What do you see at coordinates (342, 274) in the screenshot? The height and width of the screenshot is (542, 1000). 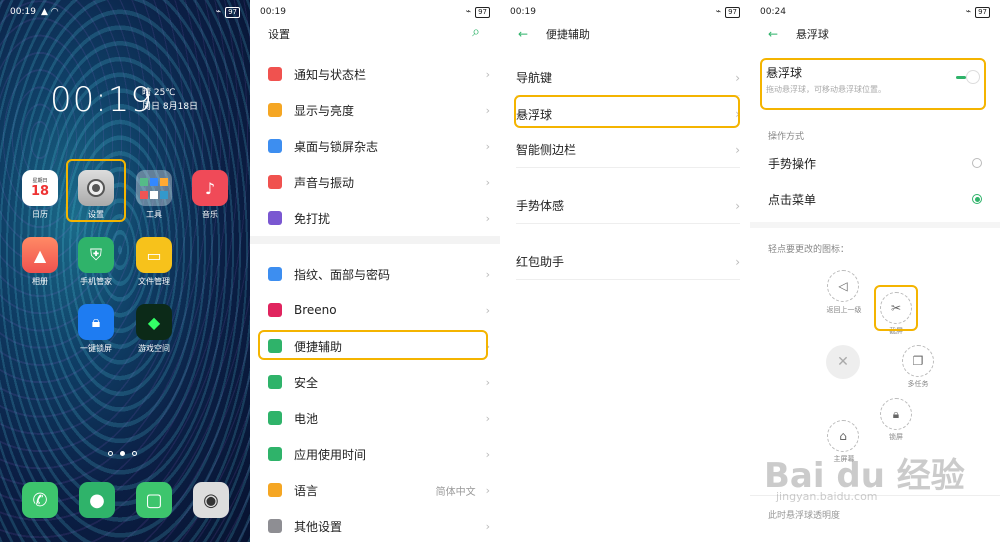 I see `settings-item-label: 指纹、面部与密码` at bounding box center [342, 274].